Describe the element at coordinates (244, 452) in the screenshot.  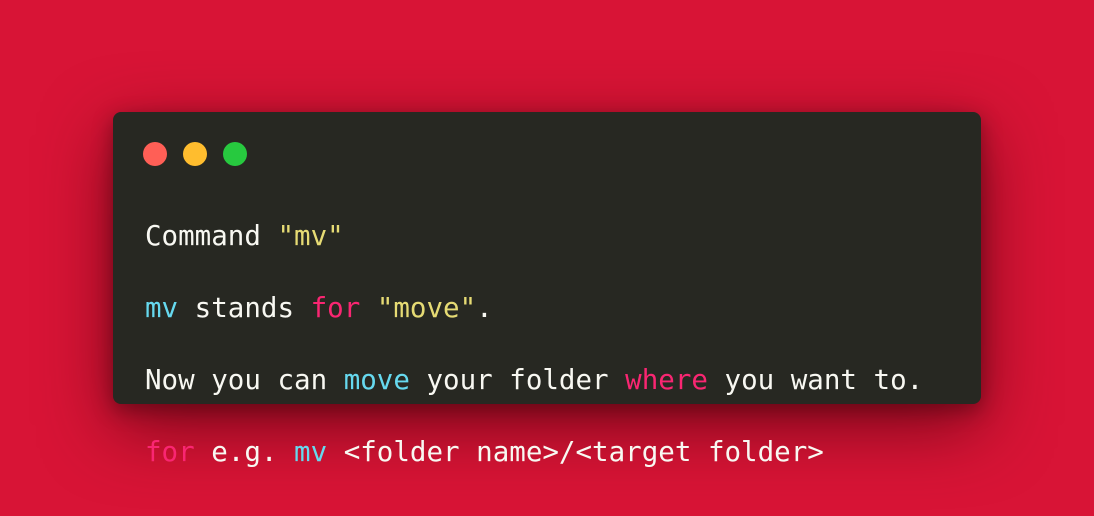
I see `code-token: e.g.` at that location.